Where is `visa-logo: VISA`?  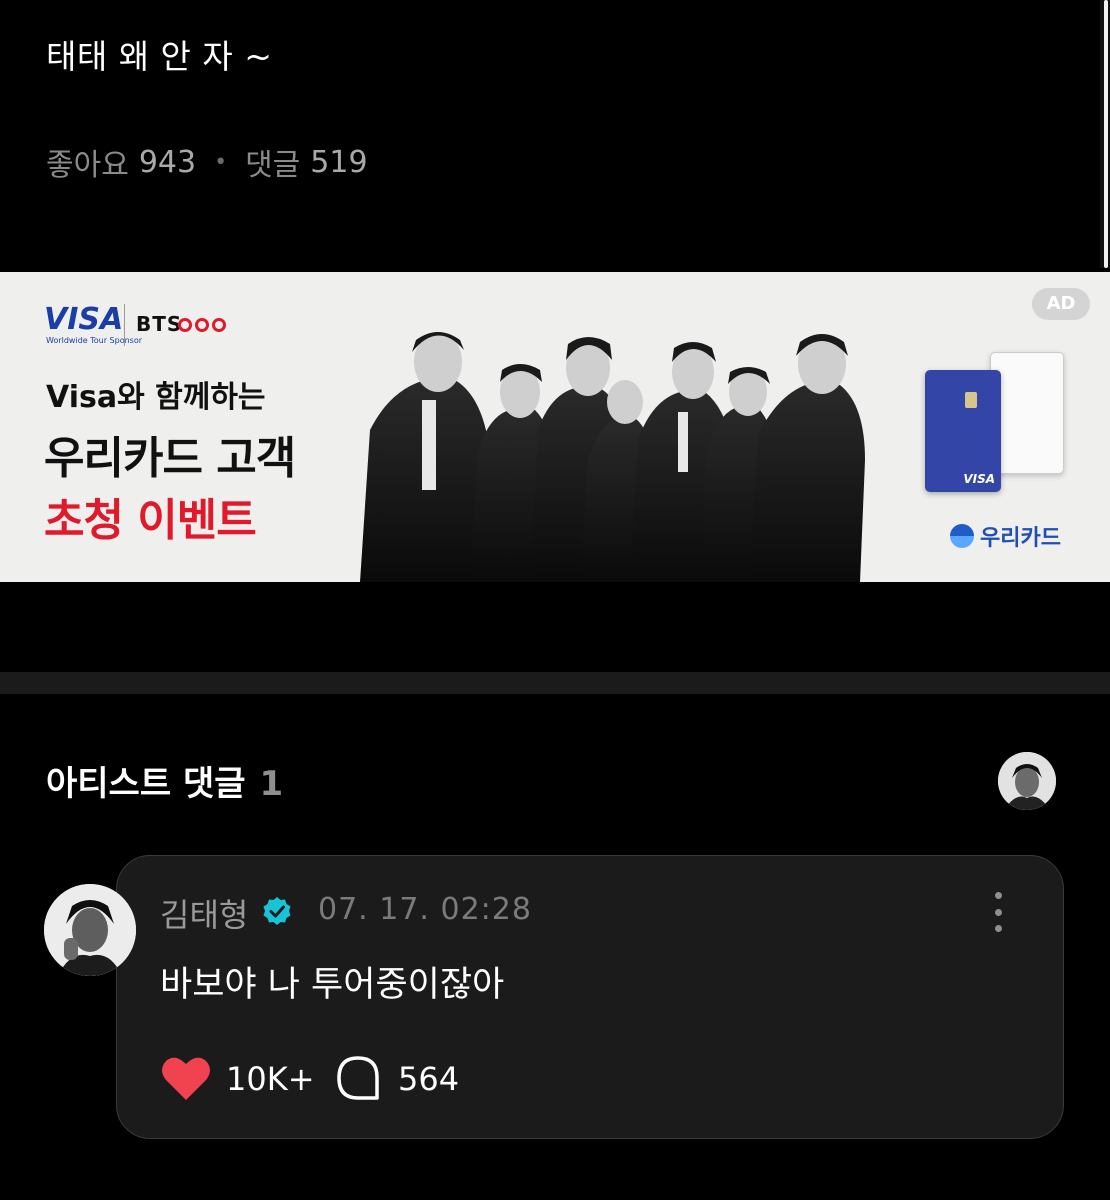
visa-logo: VISA is located at coordinates (84, 319).